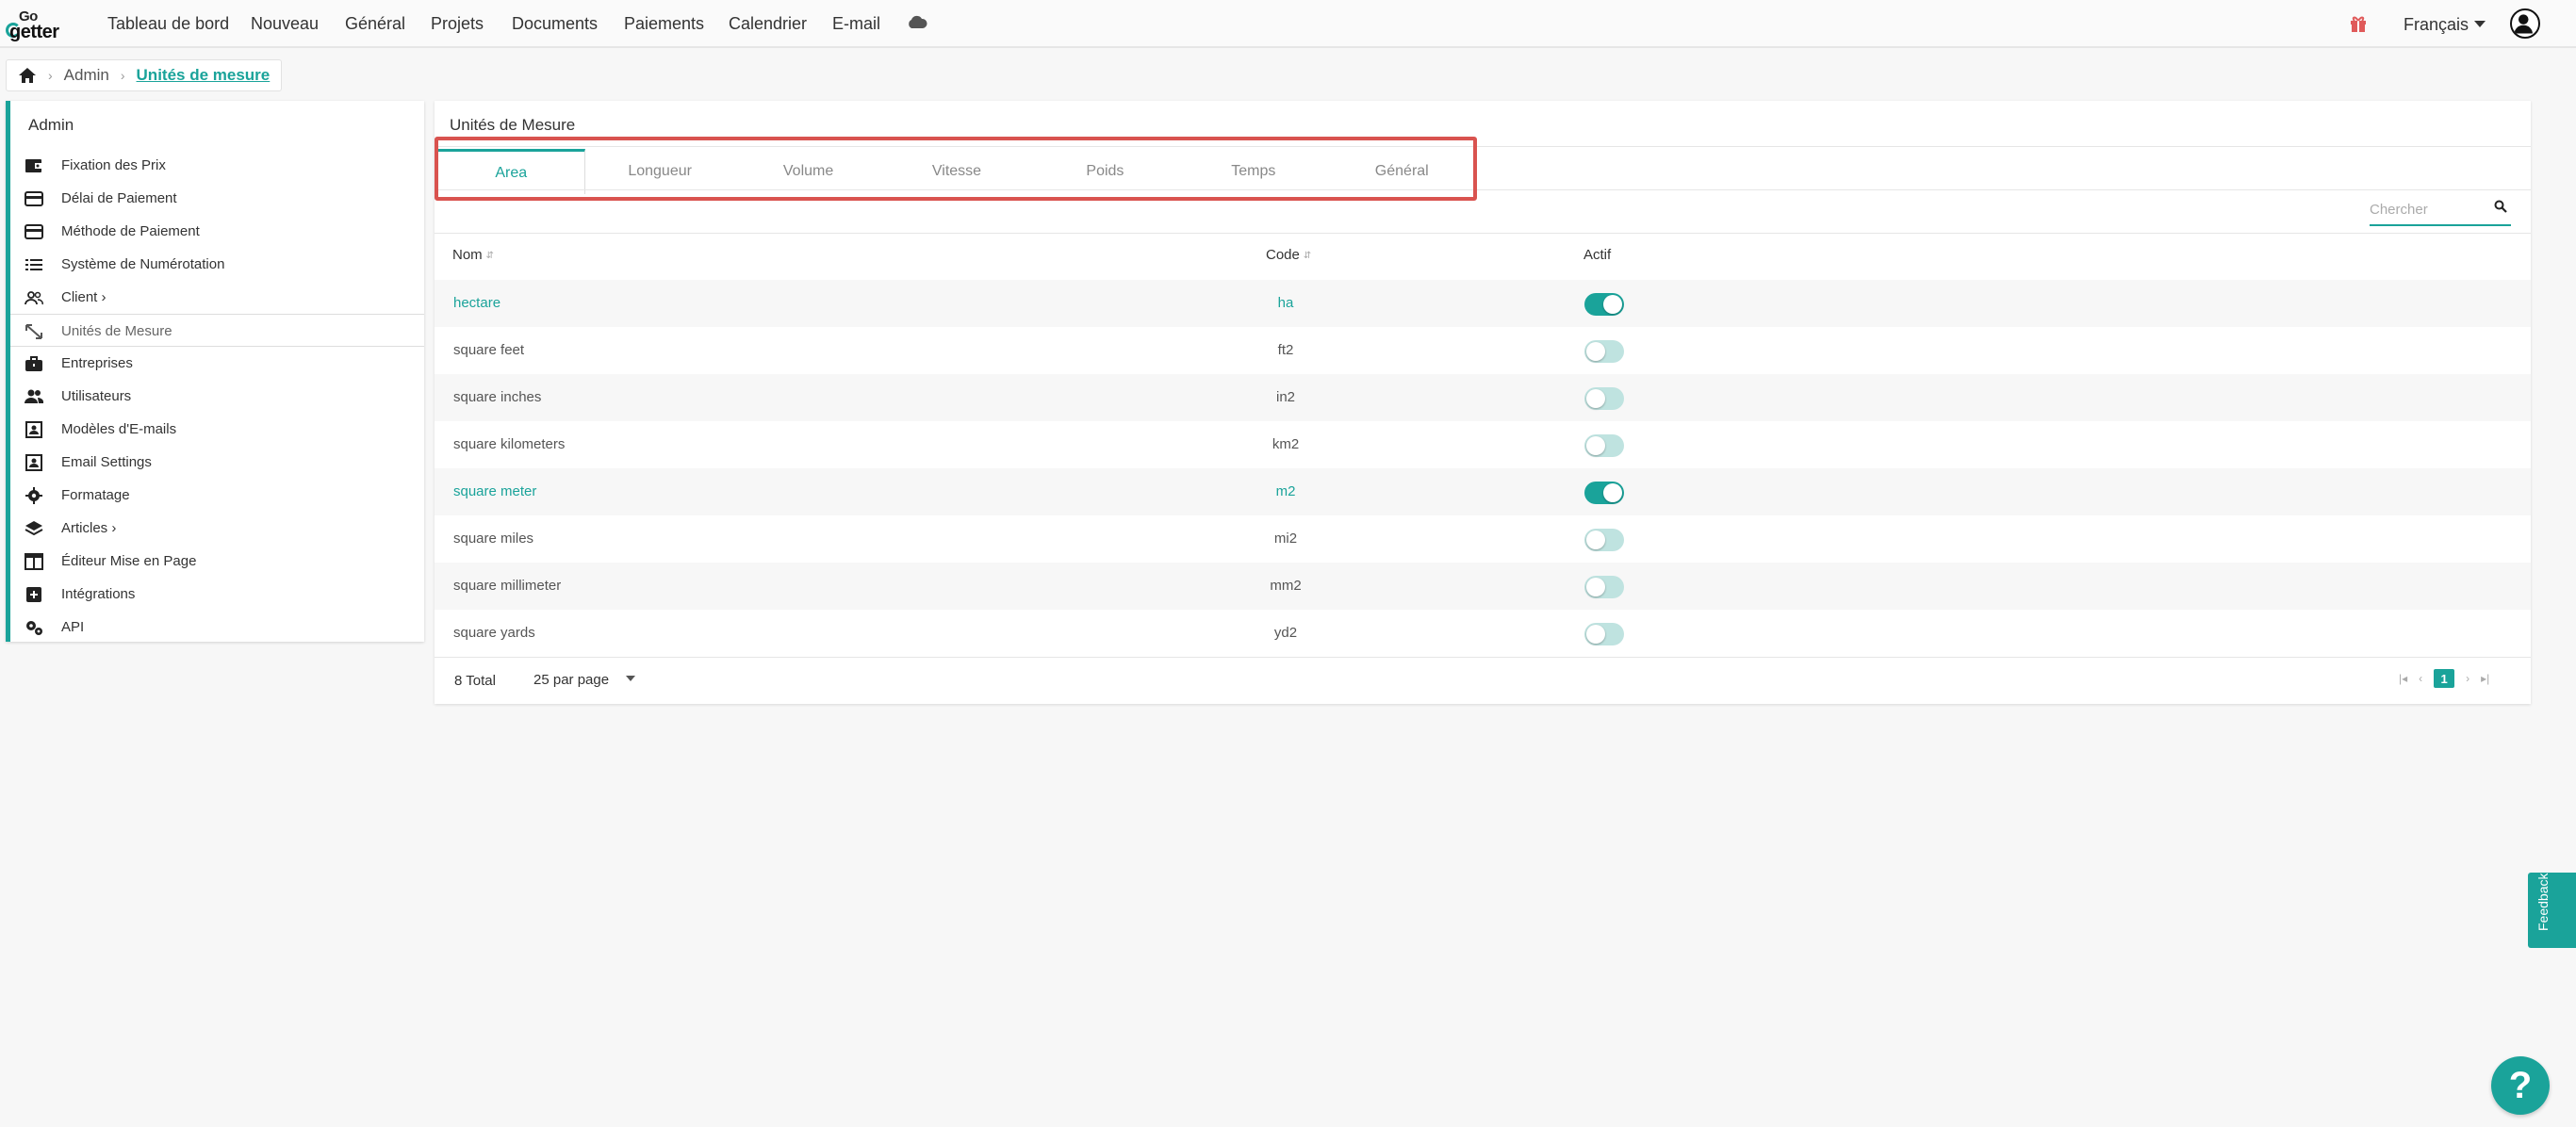 This screenshot has height=1127, width=2576. I want to click on card-title: Unités de Mesure, so click(513, 125).